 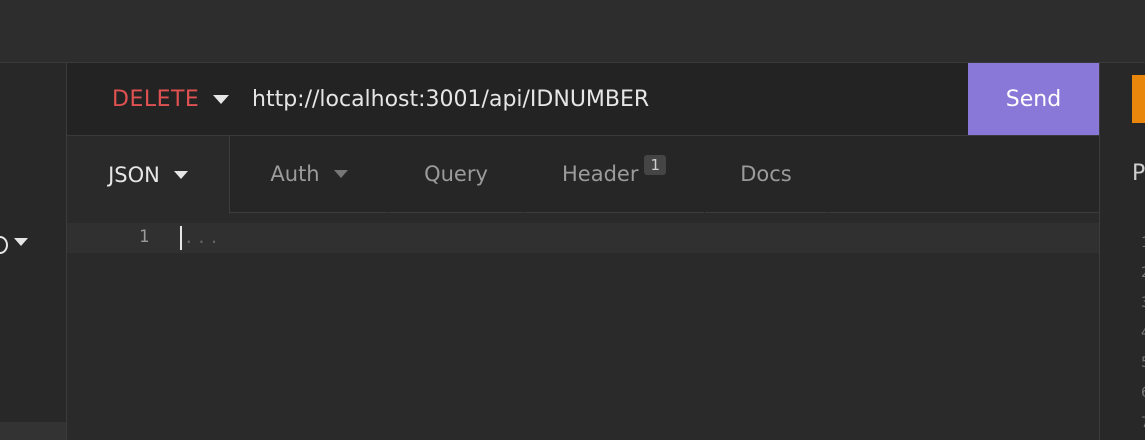 I want to click on response-panel-title: P, so click(x=1138, y=173).